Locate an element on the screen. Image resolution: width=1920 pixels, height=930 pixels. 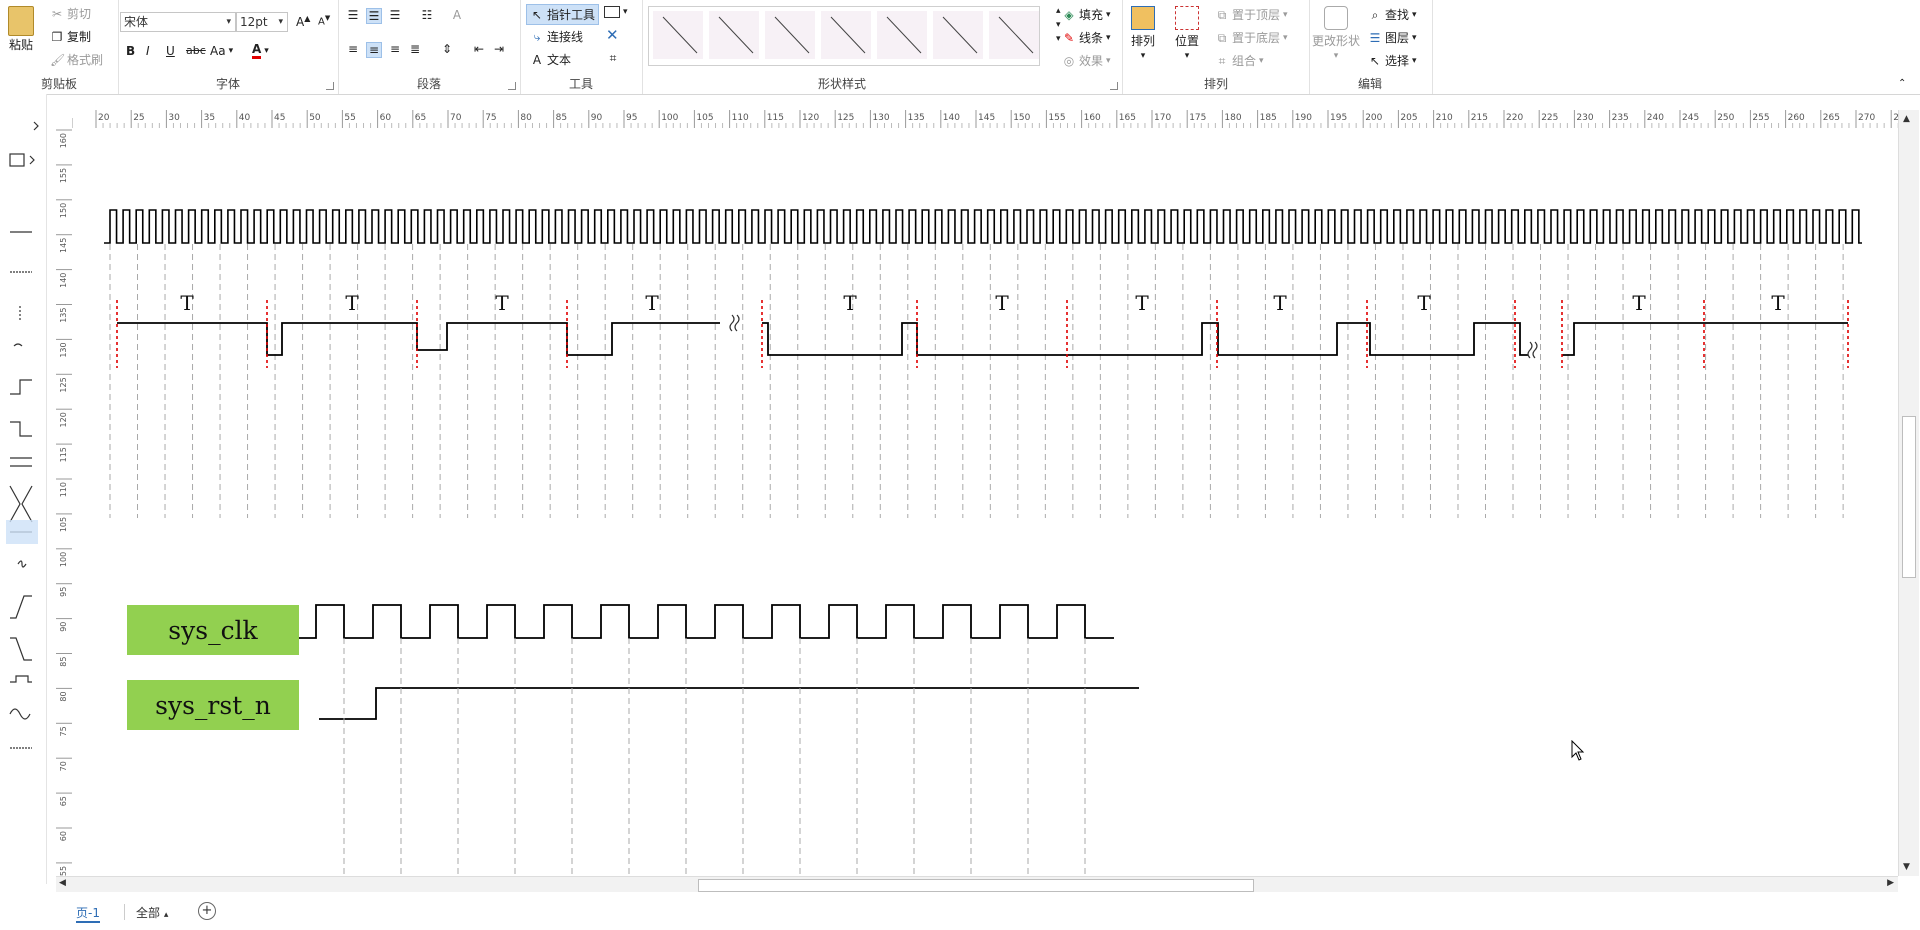
pulse-icon is located at coordinates (21, 679).